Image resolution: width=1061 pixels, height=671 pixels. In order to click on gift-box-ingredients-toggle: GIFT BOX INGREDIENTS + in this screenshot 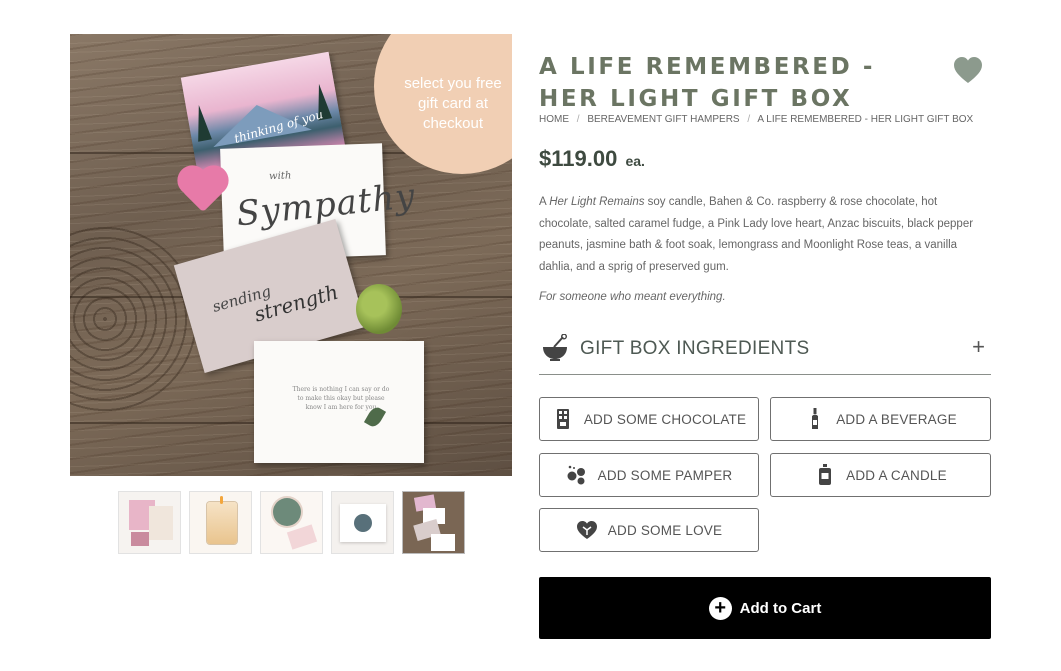, I will do `click(765, 352)`.